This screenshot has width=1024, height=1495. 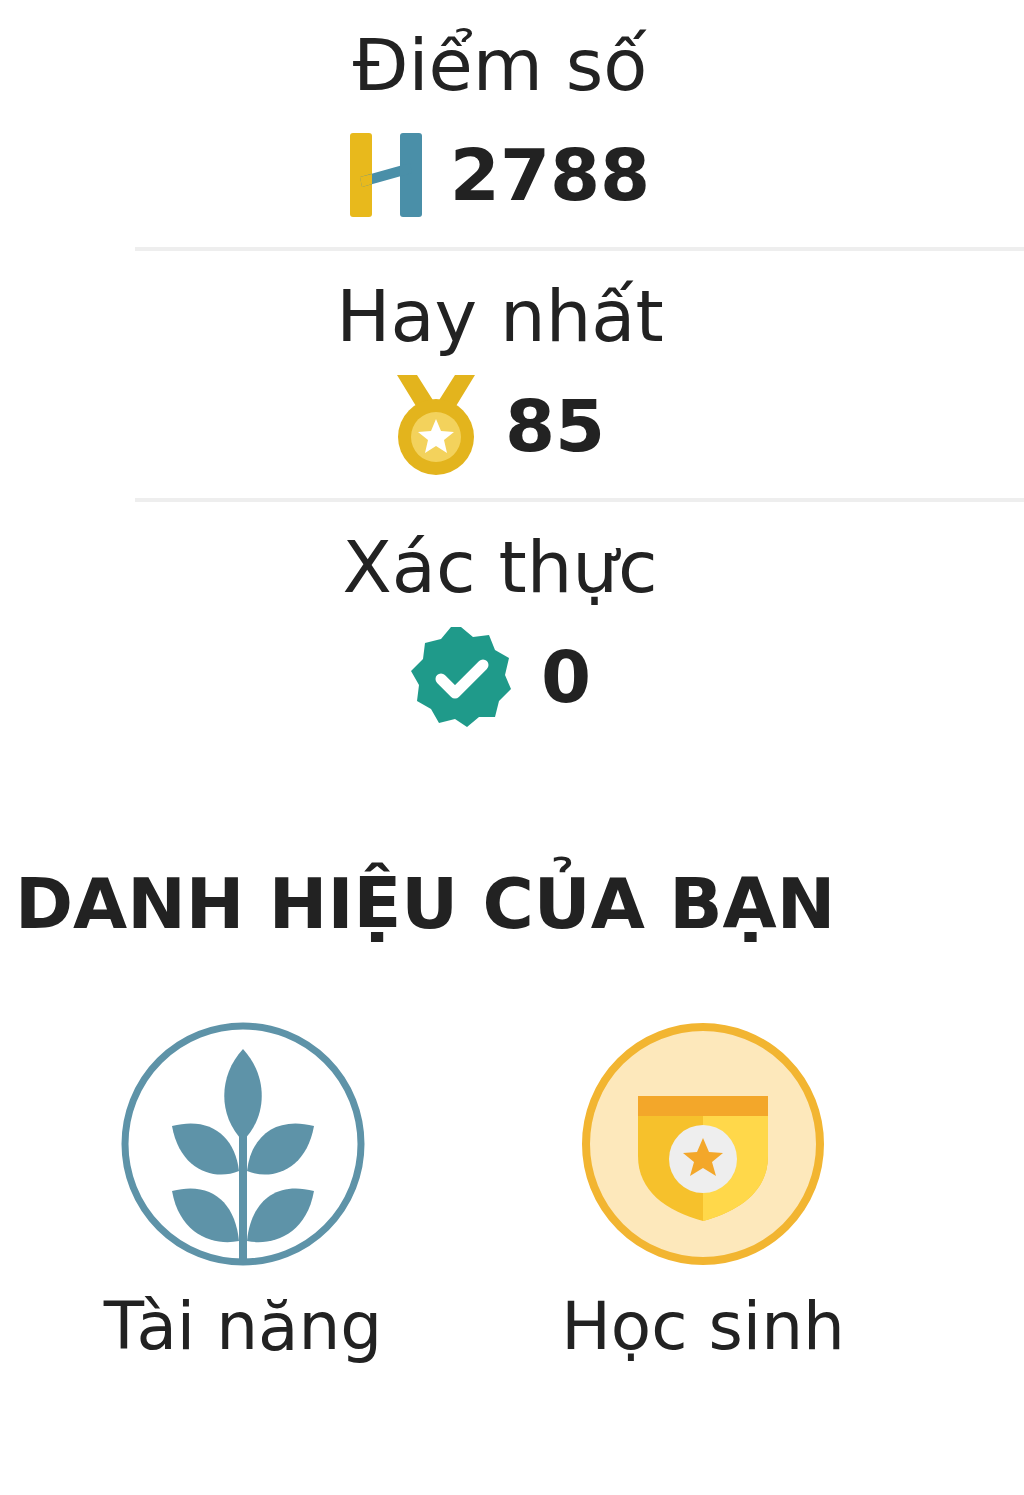 I want to click on medal-icon, so click(x=435, y=425).